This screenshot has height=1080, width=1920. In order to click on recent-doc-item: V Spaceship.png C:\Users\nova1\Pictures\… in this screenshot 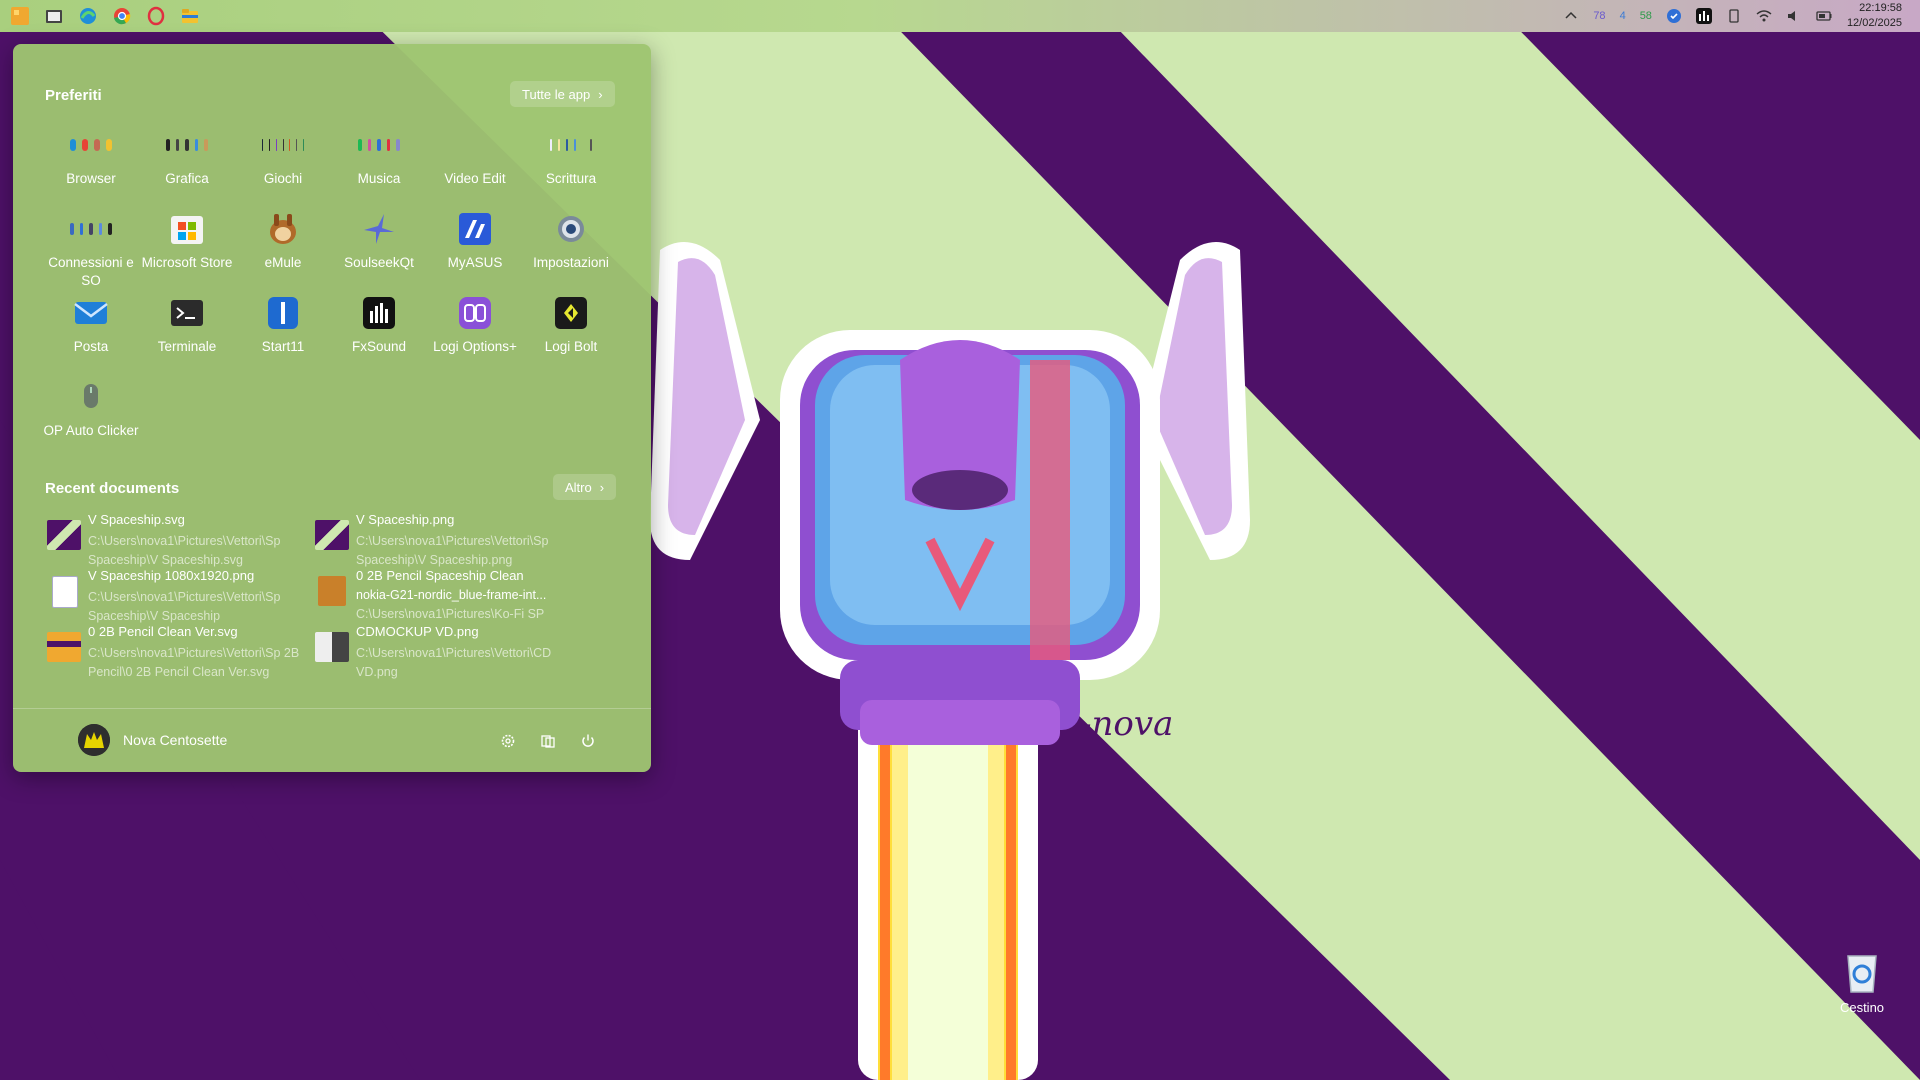, I will do `click(445, 540)`.